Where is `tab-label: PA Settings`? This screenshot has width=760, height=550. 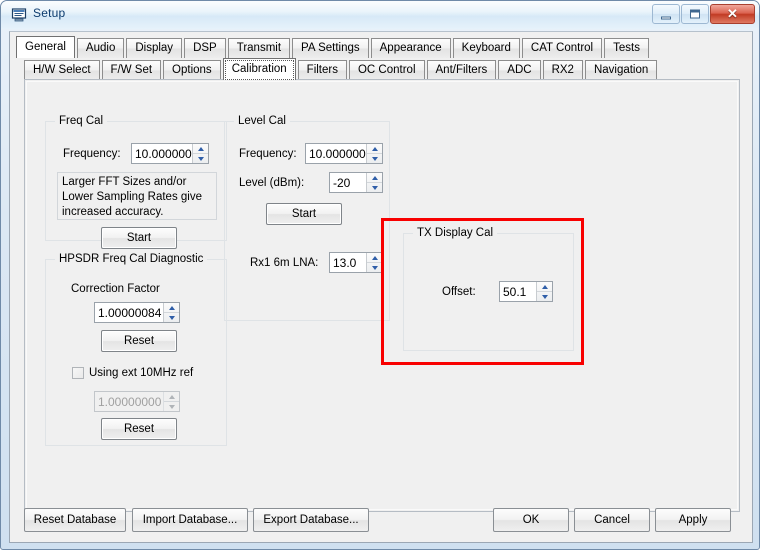 tab-label: PA Settings is located at coordinates (330, 48).